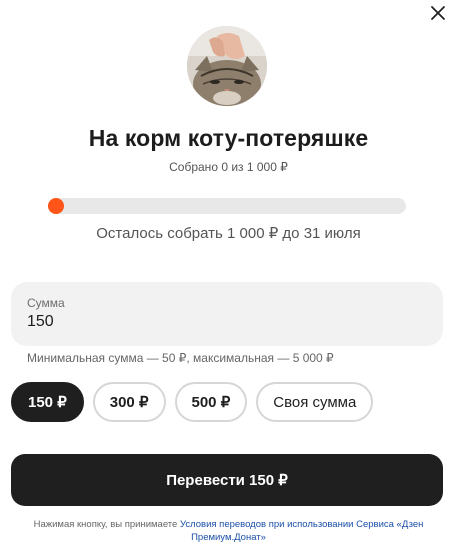 The image size is (457, 550). I want to click on fundraiser-avatar, so click(227, 66).